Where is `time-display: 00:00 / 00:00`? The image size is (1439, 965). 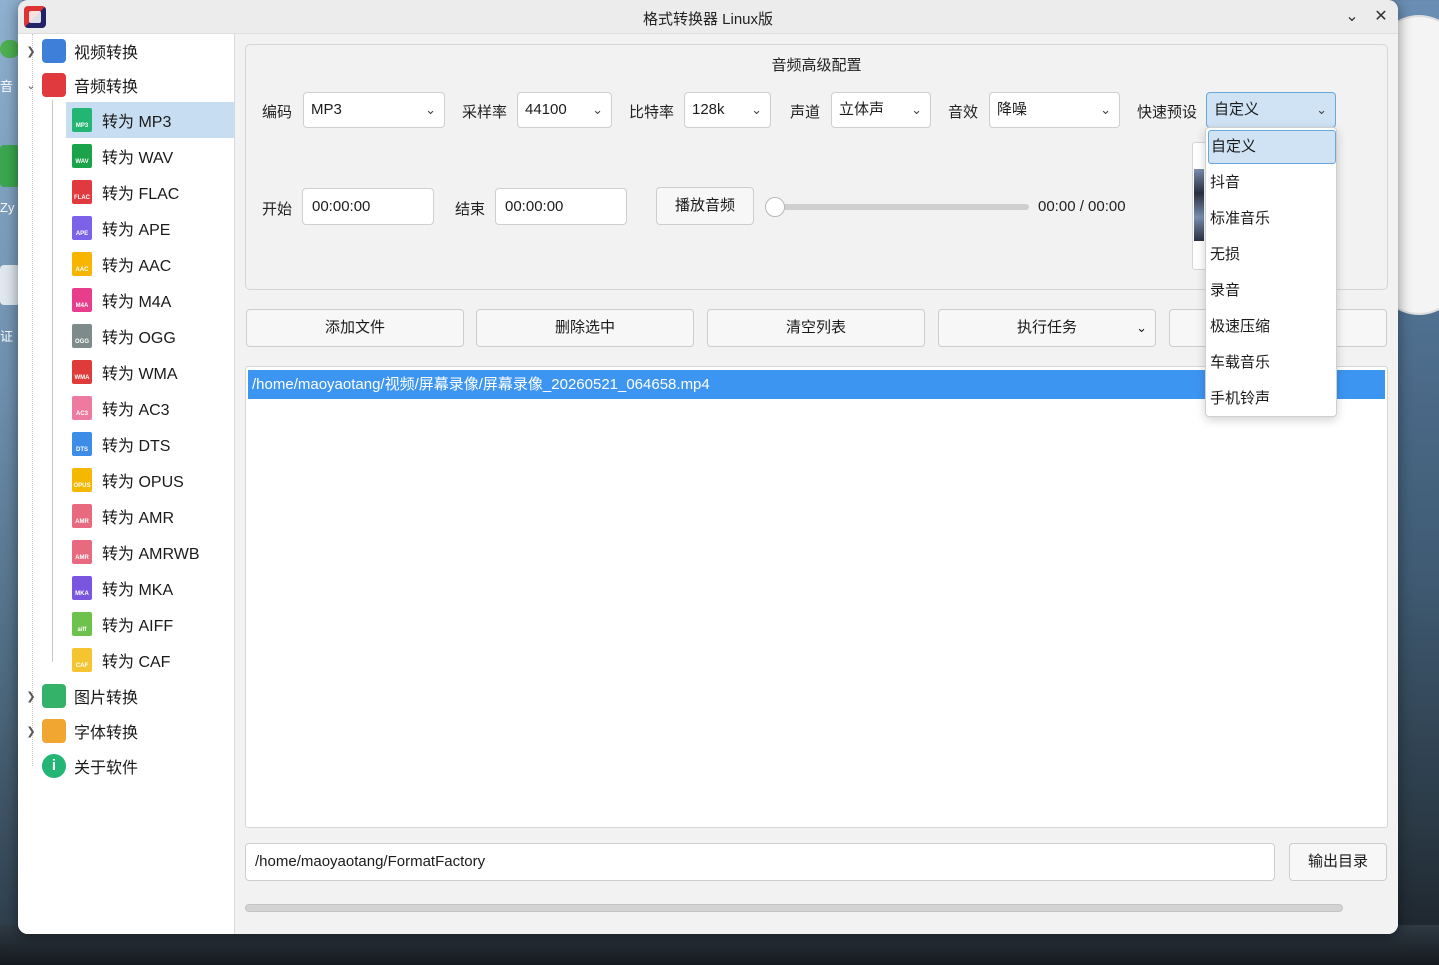 time-display: 00:00 / 00:00 is located at coordinates (1082, 206).